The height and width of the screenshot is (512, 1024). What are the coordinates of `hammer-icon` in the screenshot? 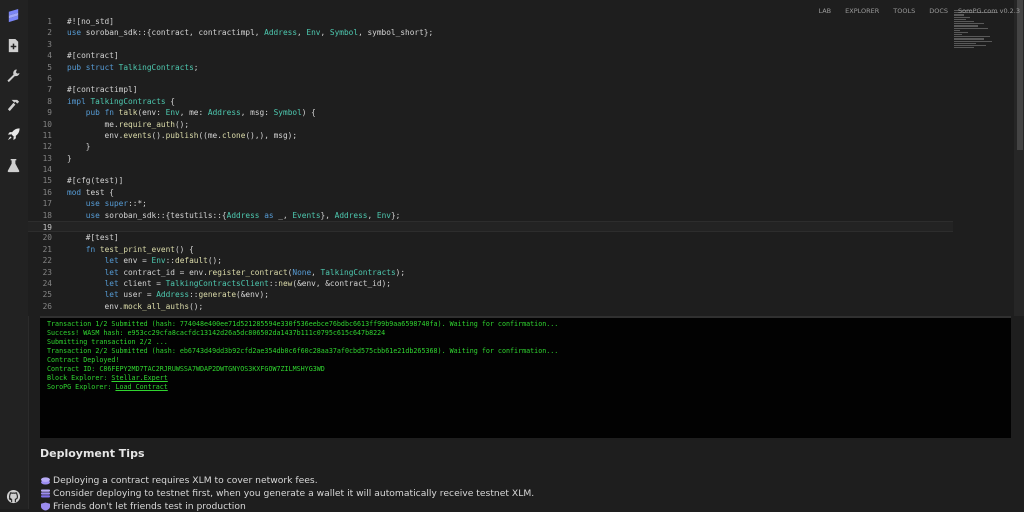 It's located at (13, 105).